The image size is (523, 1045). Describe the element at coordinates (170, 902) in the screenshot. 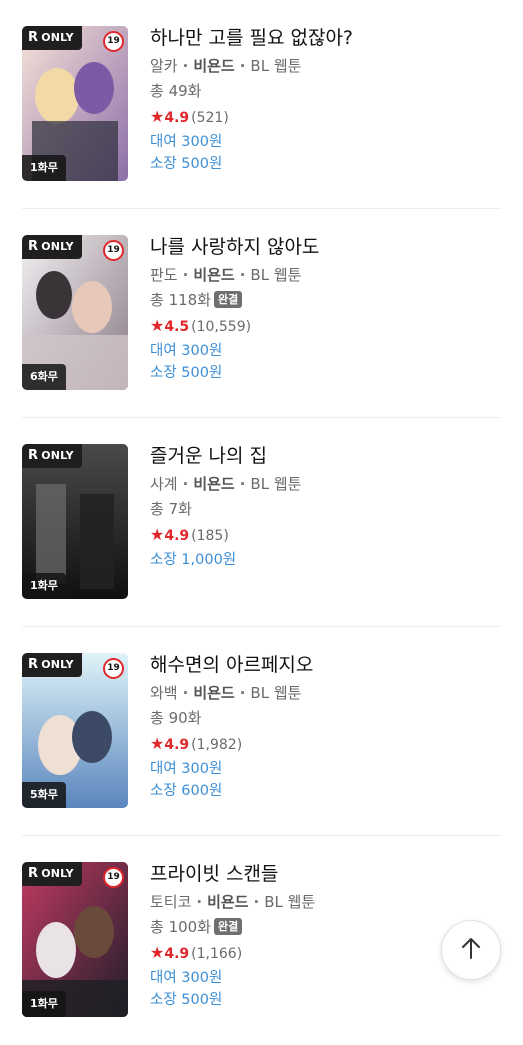

I see `author: 토티코` at that location.